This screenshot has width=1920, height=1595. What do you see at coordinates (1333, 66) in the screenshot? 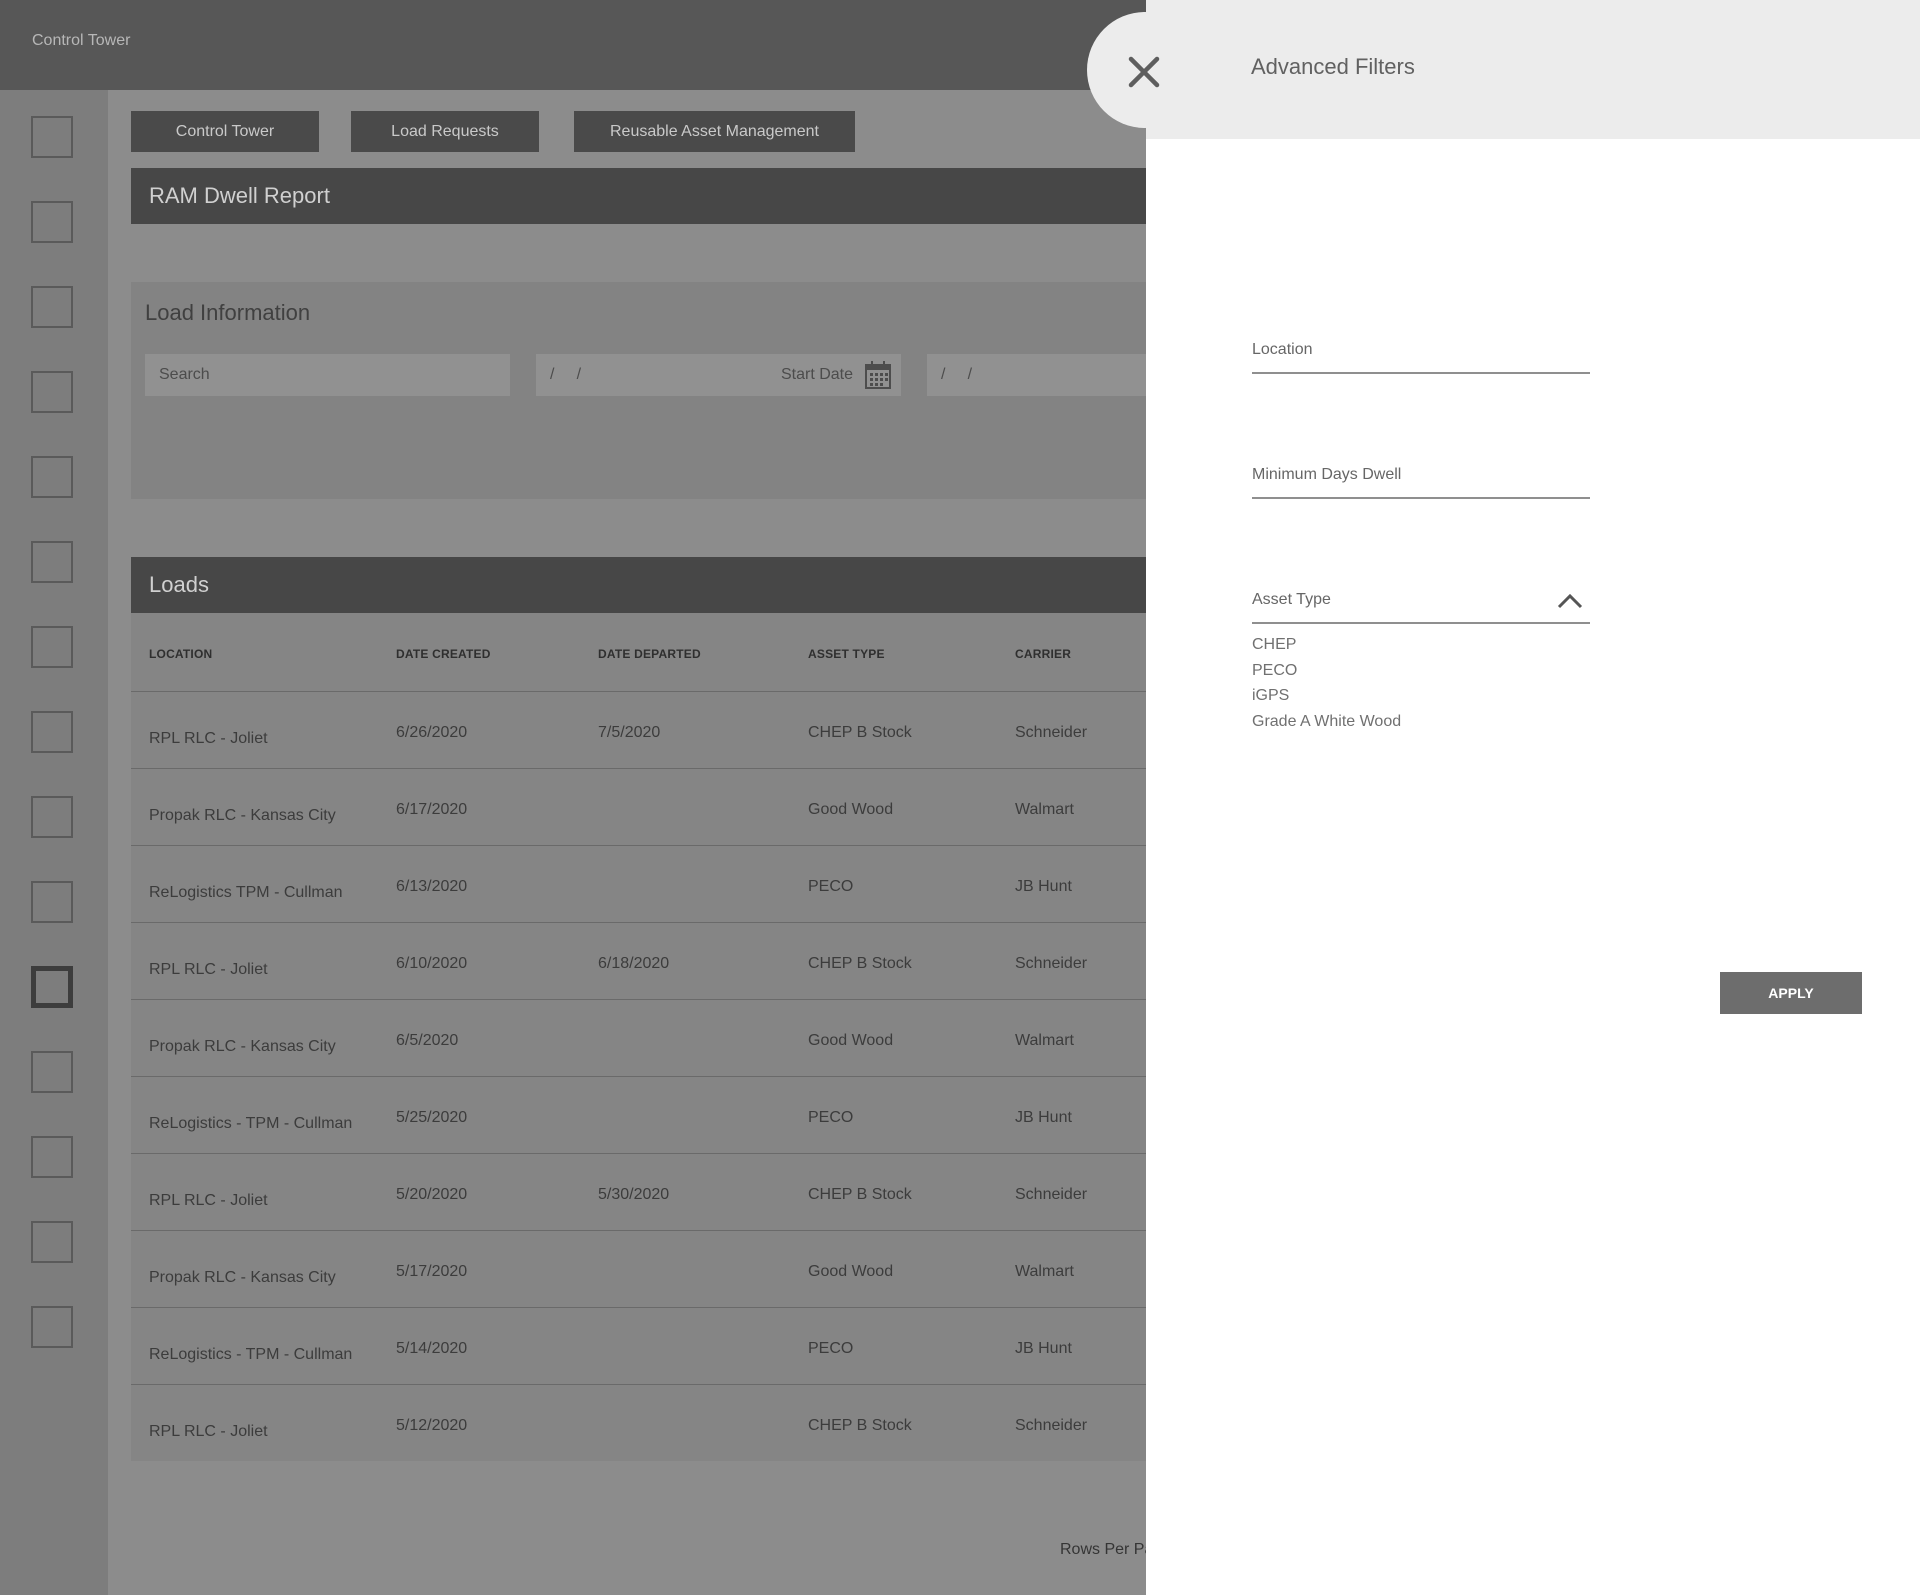
I see `drawer-title: Advanced Filters` at bounding box center [1333, 66].